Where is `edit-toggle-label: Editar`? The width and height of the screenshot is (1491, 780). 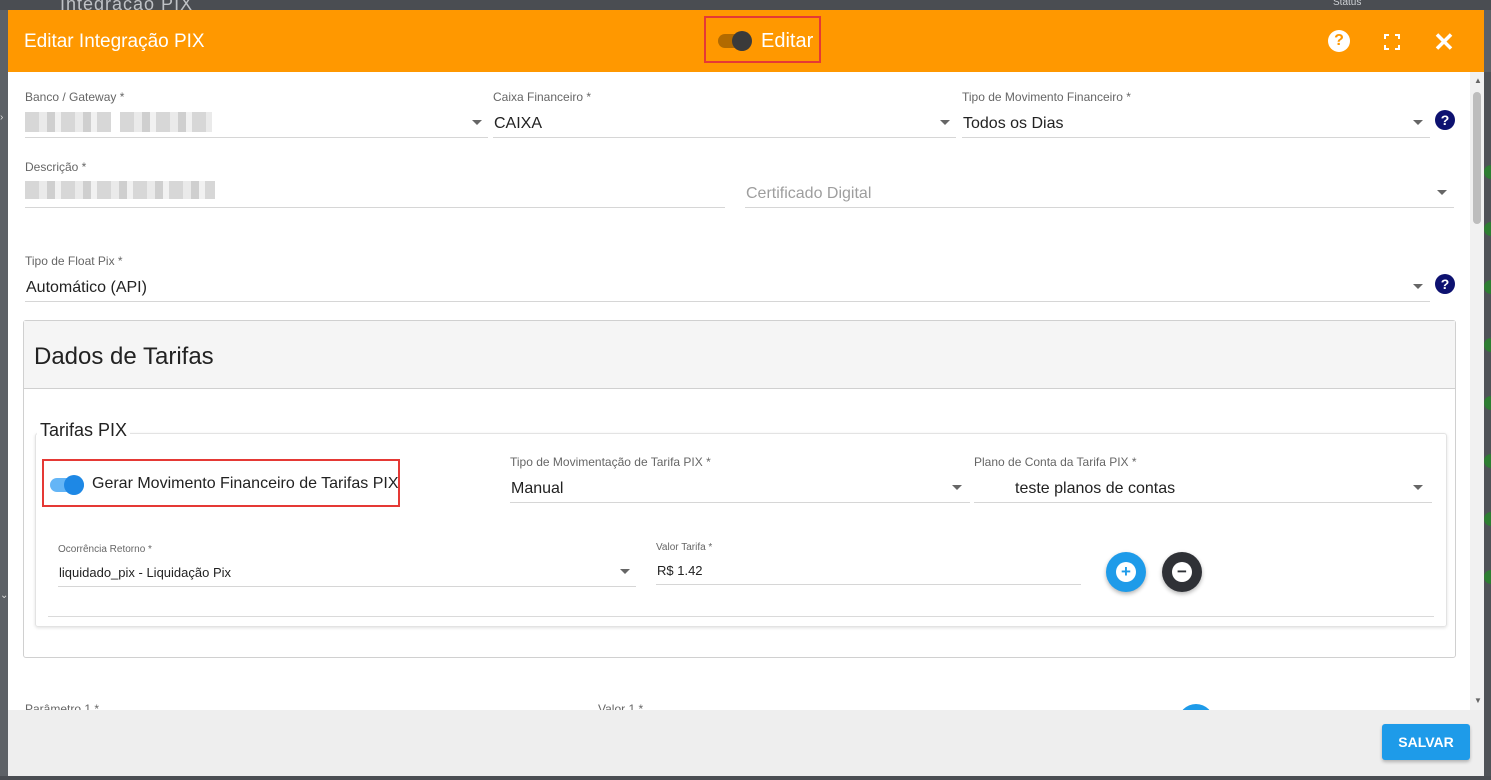
edit-toggle-label: Editar is located at coordinates (787, 41).